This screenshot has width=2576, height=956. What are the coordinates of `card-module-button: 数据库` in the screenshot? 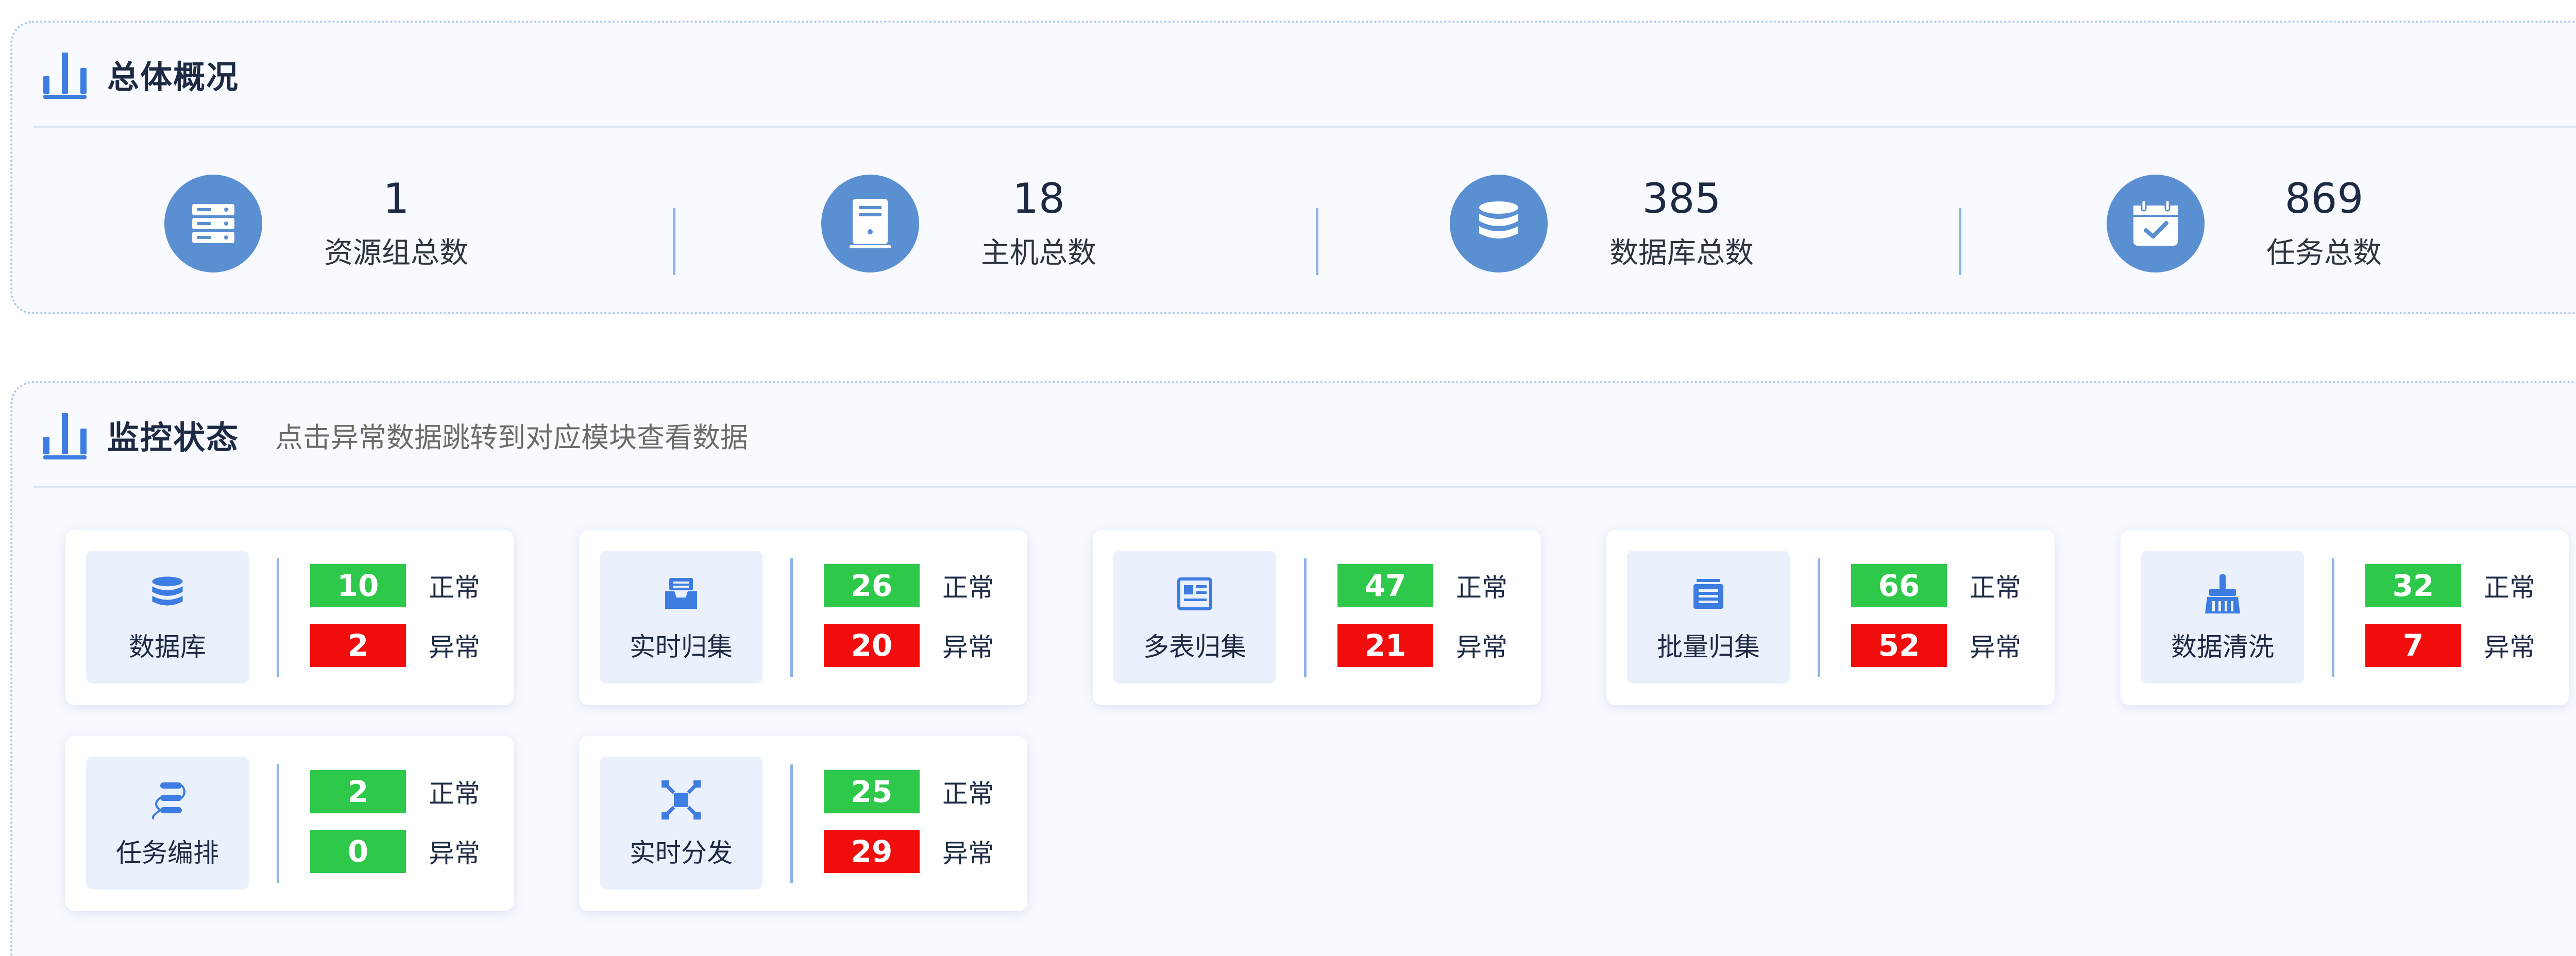 It's located at (167, 617).